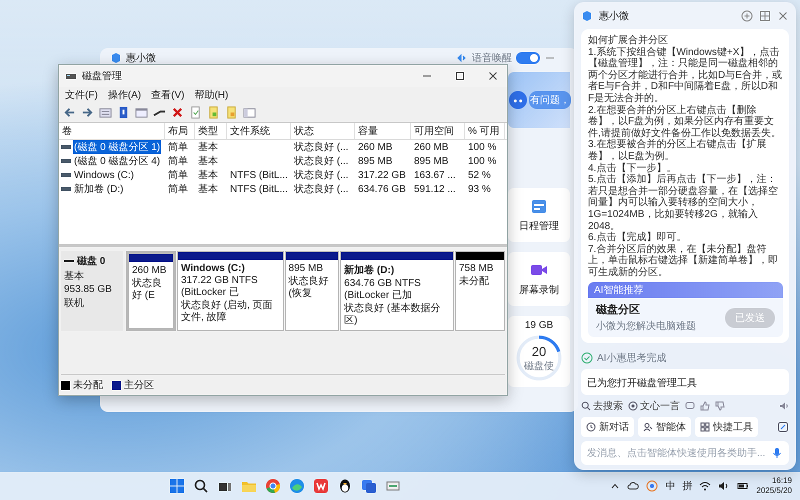  Describe the element at coordinates (151, 291) in the screenshot. I see `partition-block: 260 MB 状态良好 (E` at that location.